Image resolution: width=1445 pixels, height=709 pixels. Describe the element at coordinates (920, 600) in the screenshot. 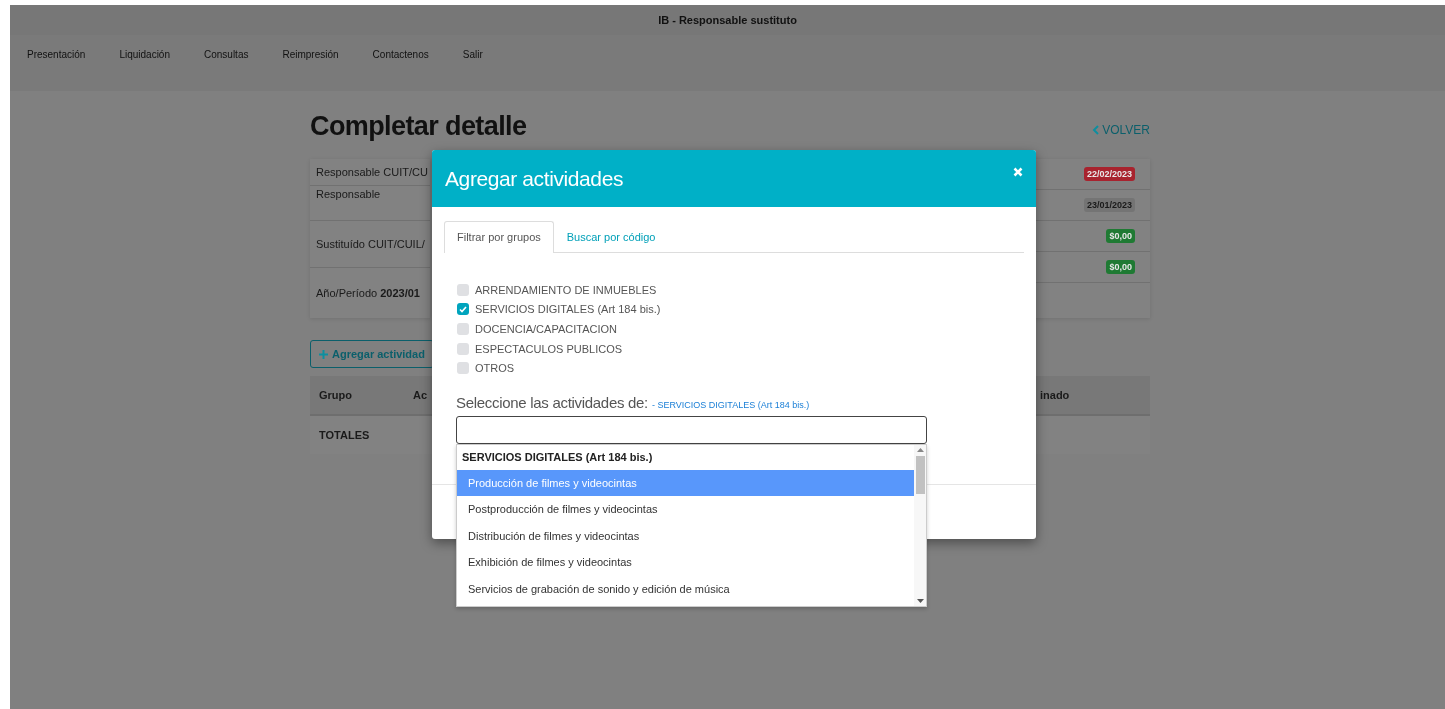

I see `scroll-down-icon` at that location.